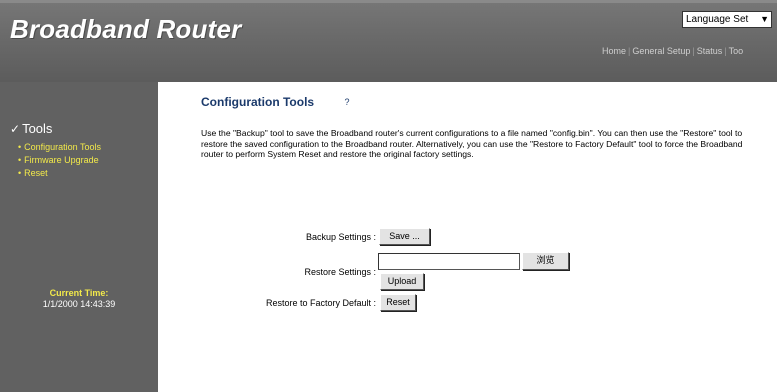 This screenshot has height=392, width=777. Describe the element at coordinates (126, 29) in the screenshot. I see `brand-title: Broadband Router` at that location.